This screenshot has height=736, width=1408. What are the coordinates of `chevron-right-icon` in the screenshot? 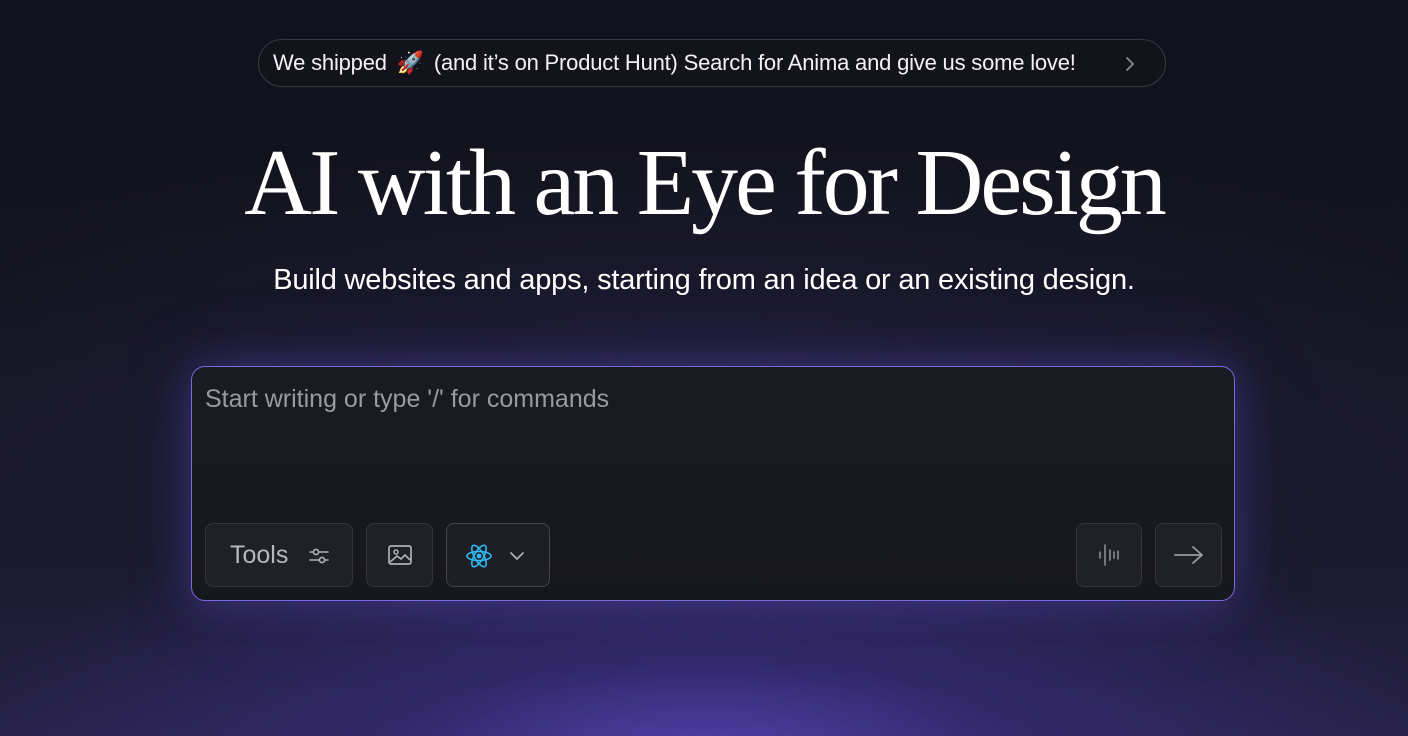 It's located at (1130, 64).